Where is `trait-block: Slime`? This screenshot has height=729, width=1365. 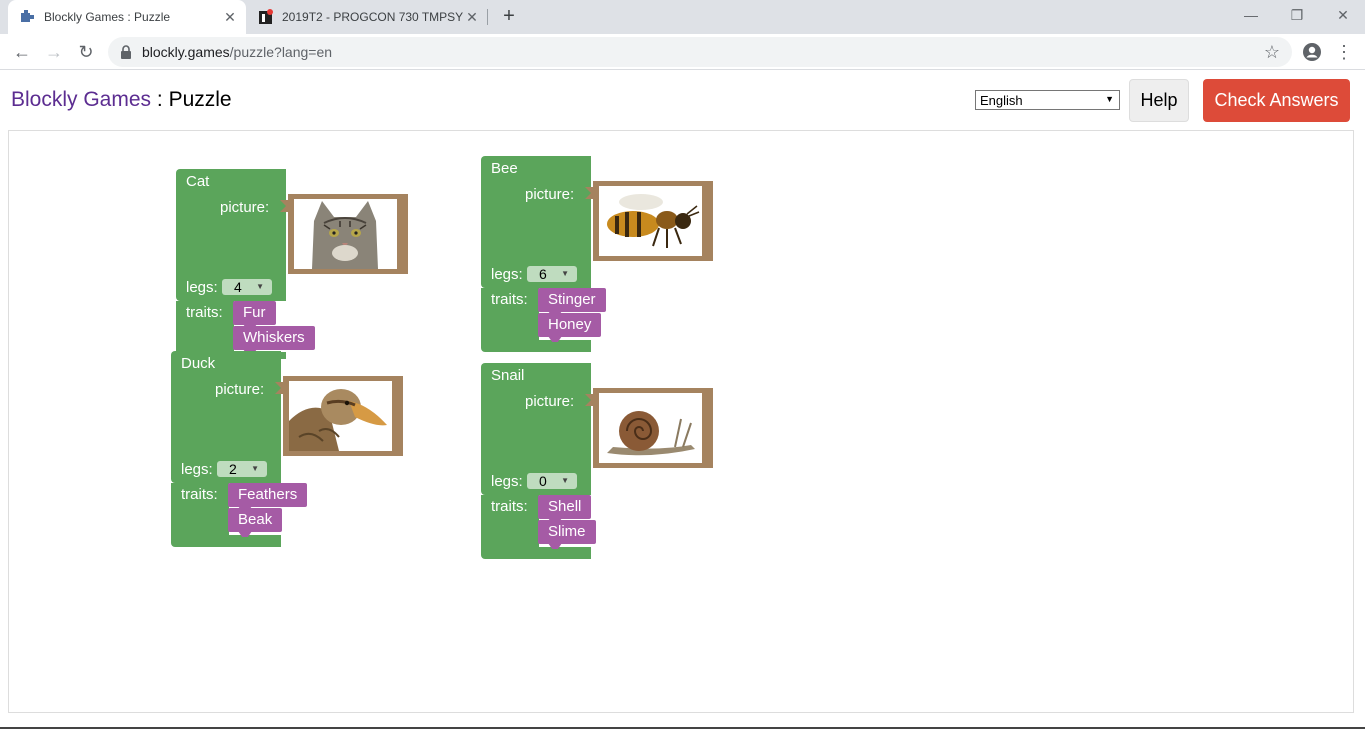 trait-block: Slime is located at coordinates (567, 534).